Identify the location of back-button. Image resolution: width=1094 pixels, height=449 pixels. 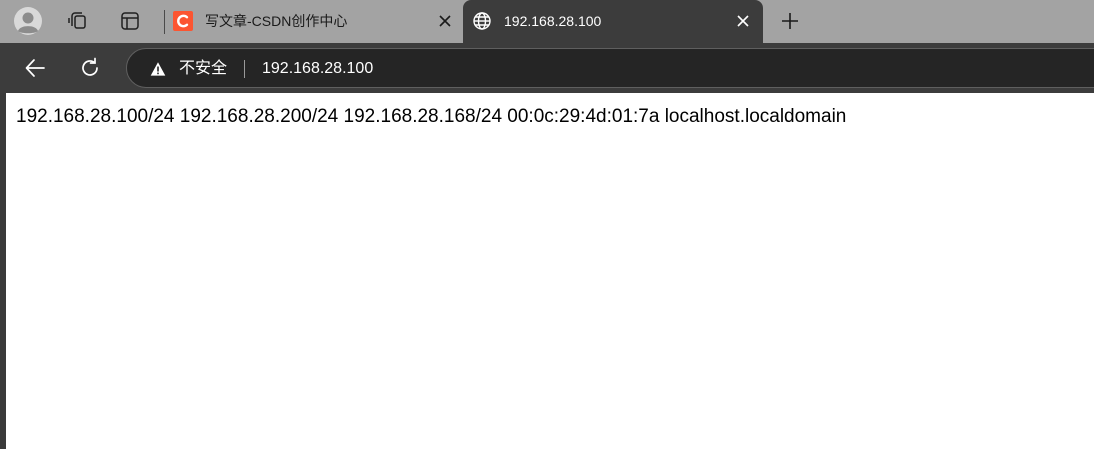
(35, 68).